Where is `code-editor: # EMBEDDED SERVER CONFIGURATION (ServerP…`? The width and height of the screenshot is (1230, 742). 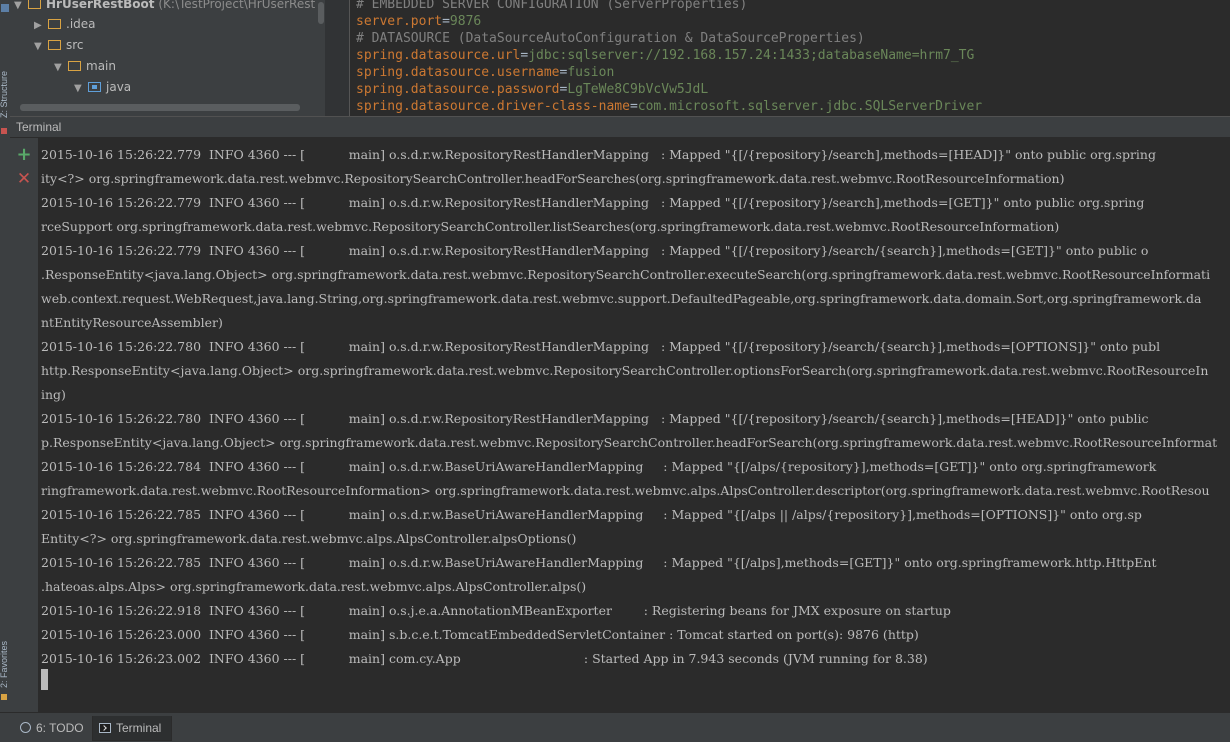
code-editor: # EMBEDDED SERVER CONFIGURATION (ServerP… is located at coordinates (777, 58).